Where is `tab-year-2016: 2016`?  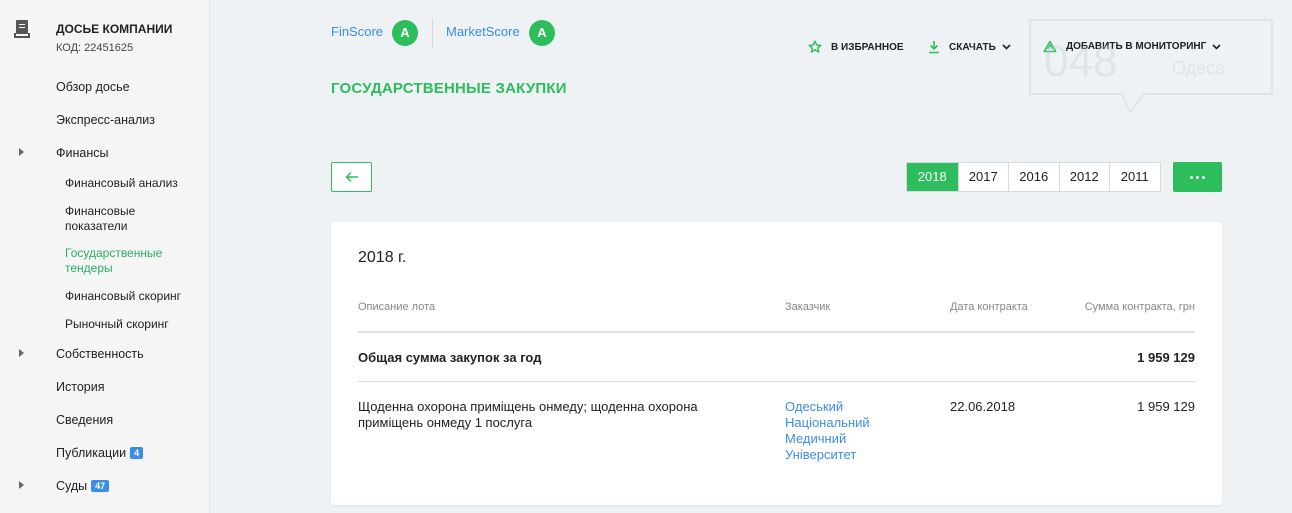
tab-year-2016: 2016 is located at coordinates (1033, 177).